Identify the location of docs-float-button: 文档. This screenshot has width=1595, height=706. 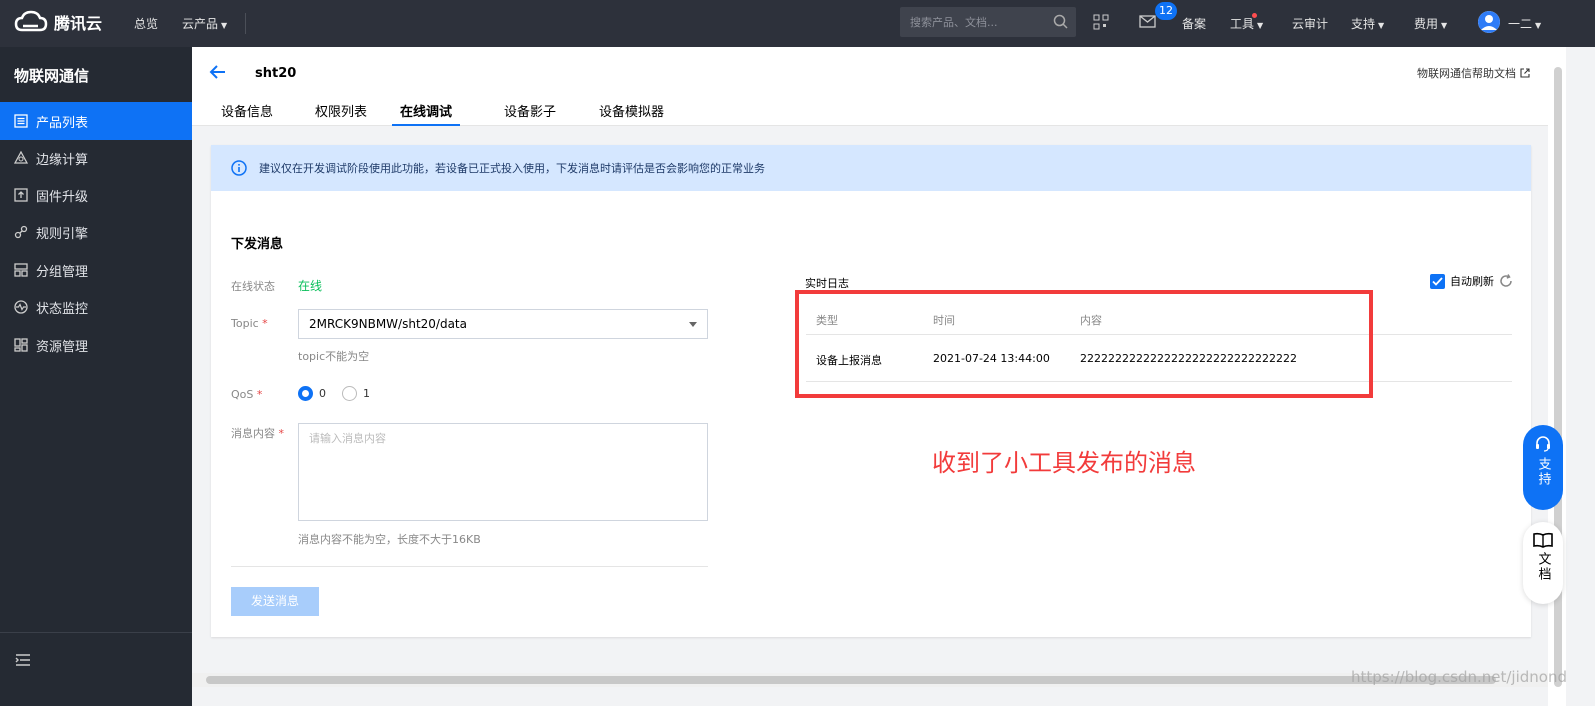
(1543, 563).